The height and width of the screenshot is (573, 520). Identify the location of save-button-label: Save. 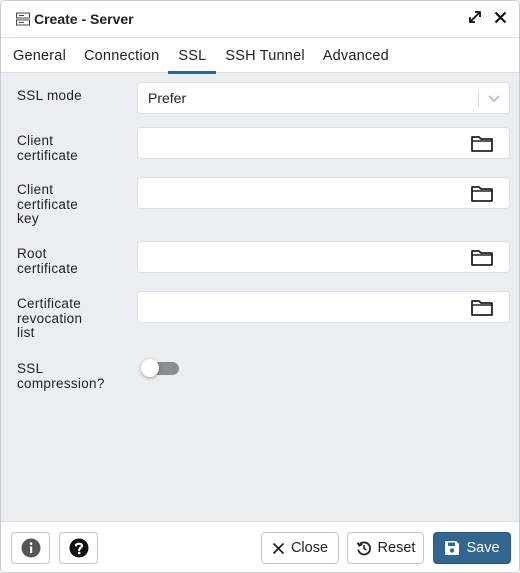
(483, 548).